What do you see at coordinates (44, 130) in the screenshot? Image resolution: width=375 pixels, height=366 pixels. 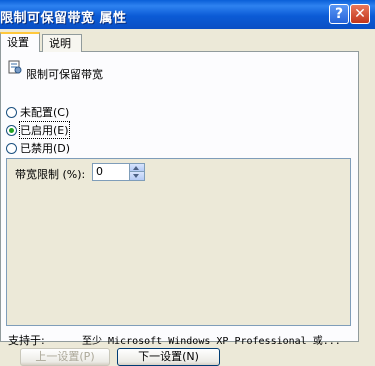 I see `radio-label: 已启用(E)` at bounding box center [44, 130].